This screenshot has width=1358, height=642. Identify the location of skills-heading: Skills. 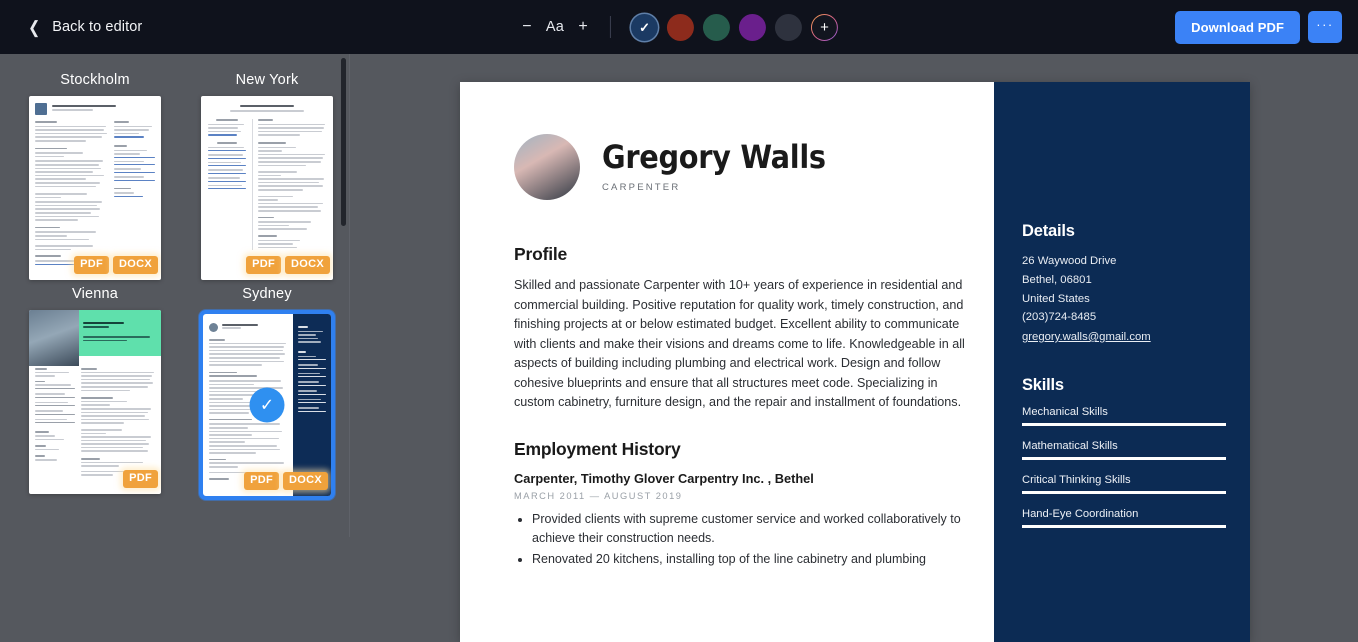
(1043, 384).